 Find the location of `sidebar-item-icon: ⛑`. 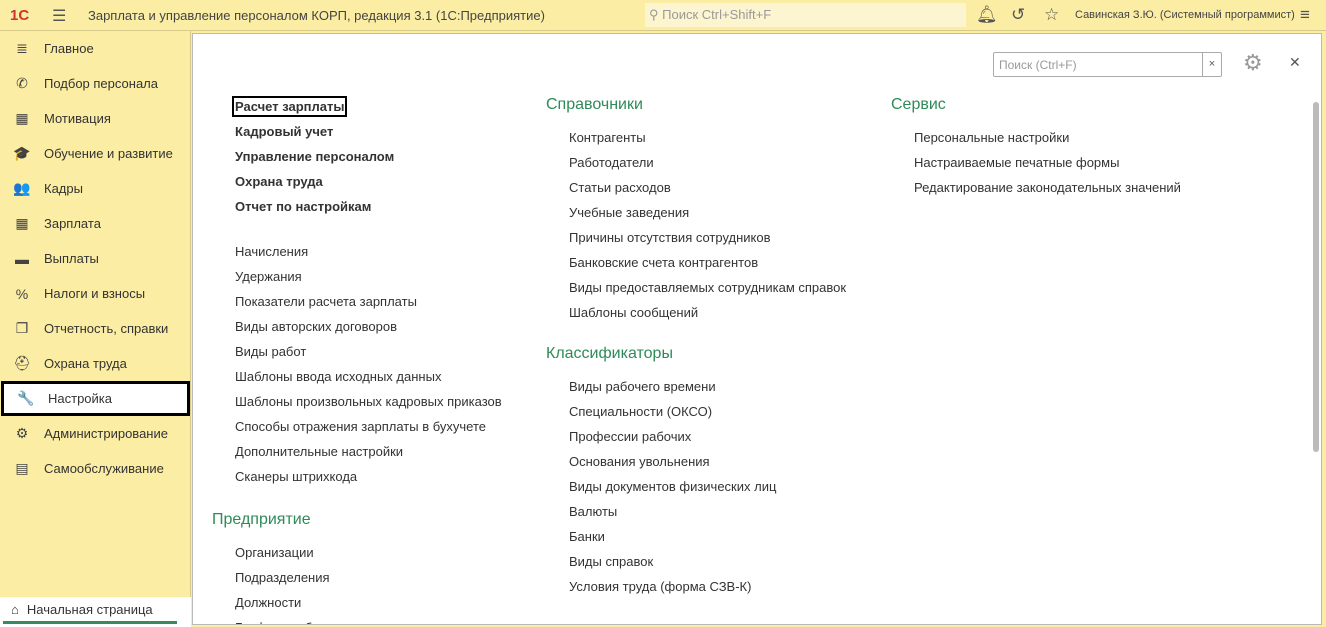

sidebar-item-icon: ⛑ is located at coordinates (22, 363).